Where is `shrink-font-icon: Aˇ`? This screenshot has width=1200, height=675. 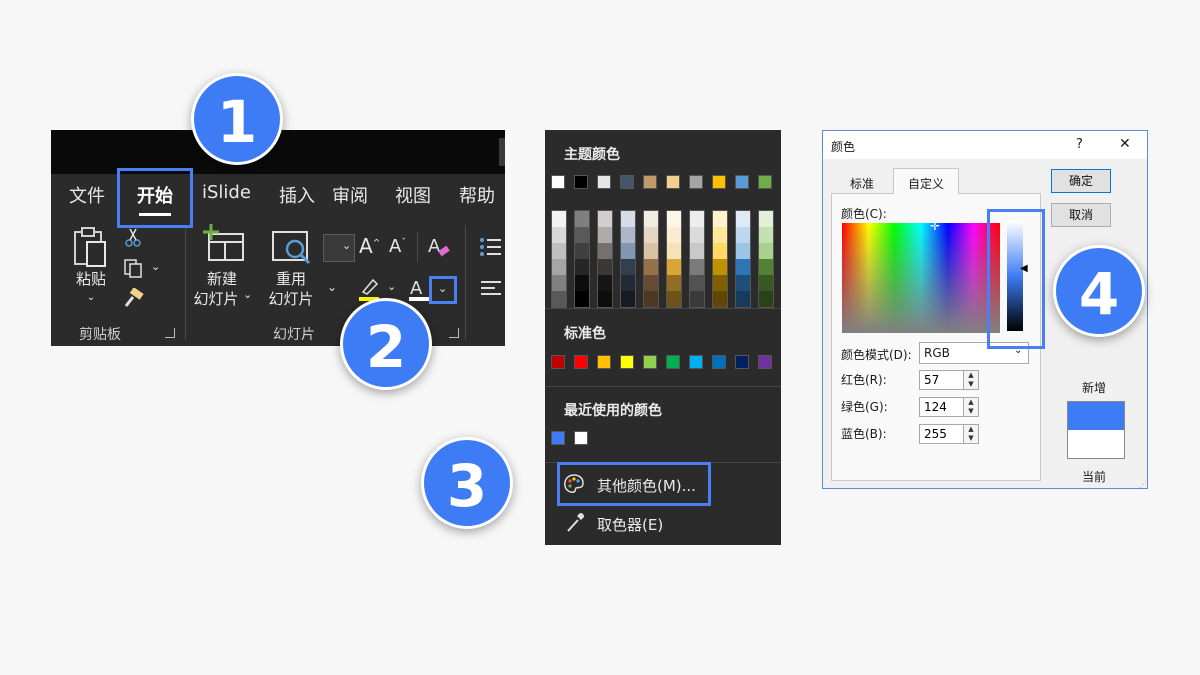
shrink-font-icon: Aˇ is located at coordinates (397, 246).